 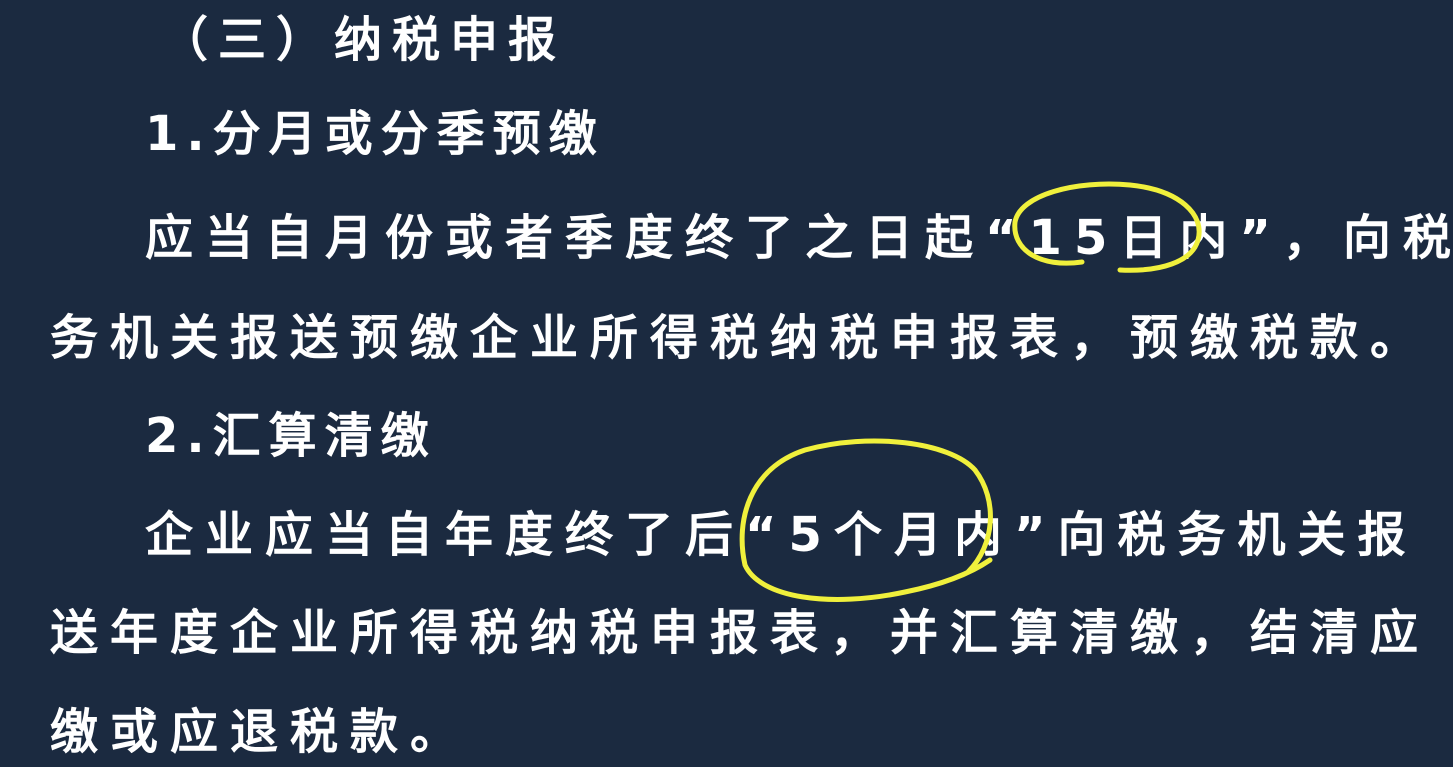 What do you see at coordinates (375, 134) in the screenshot?
I see `subsection-heading-monthly-prepay: 1.分月或分季预缴` at bounding box center [375, 134].